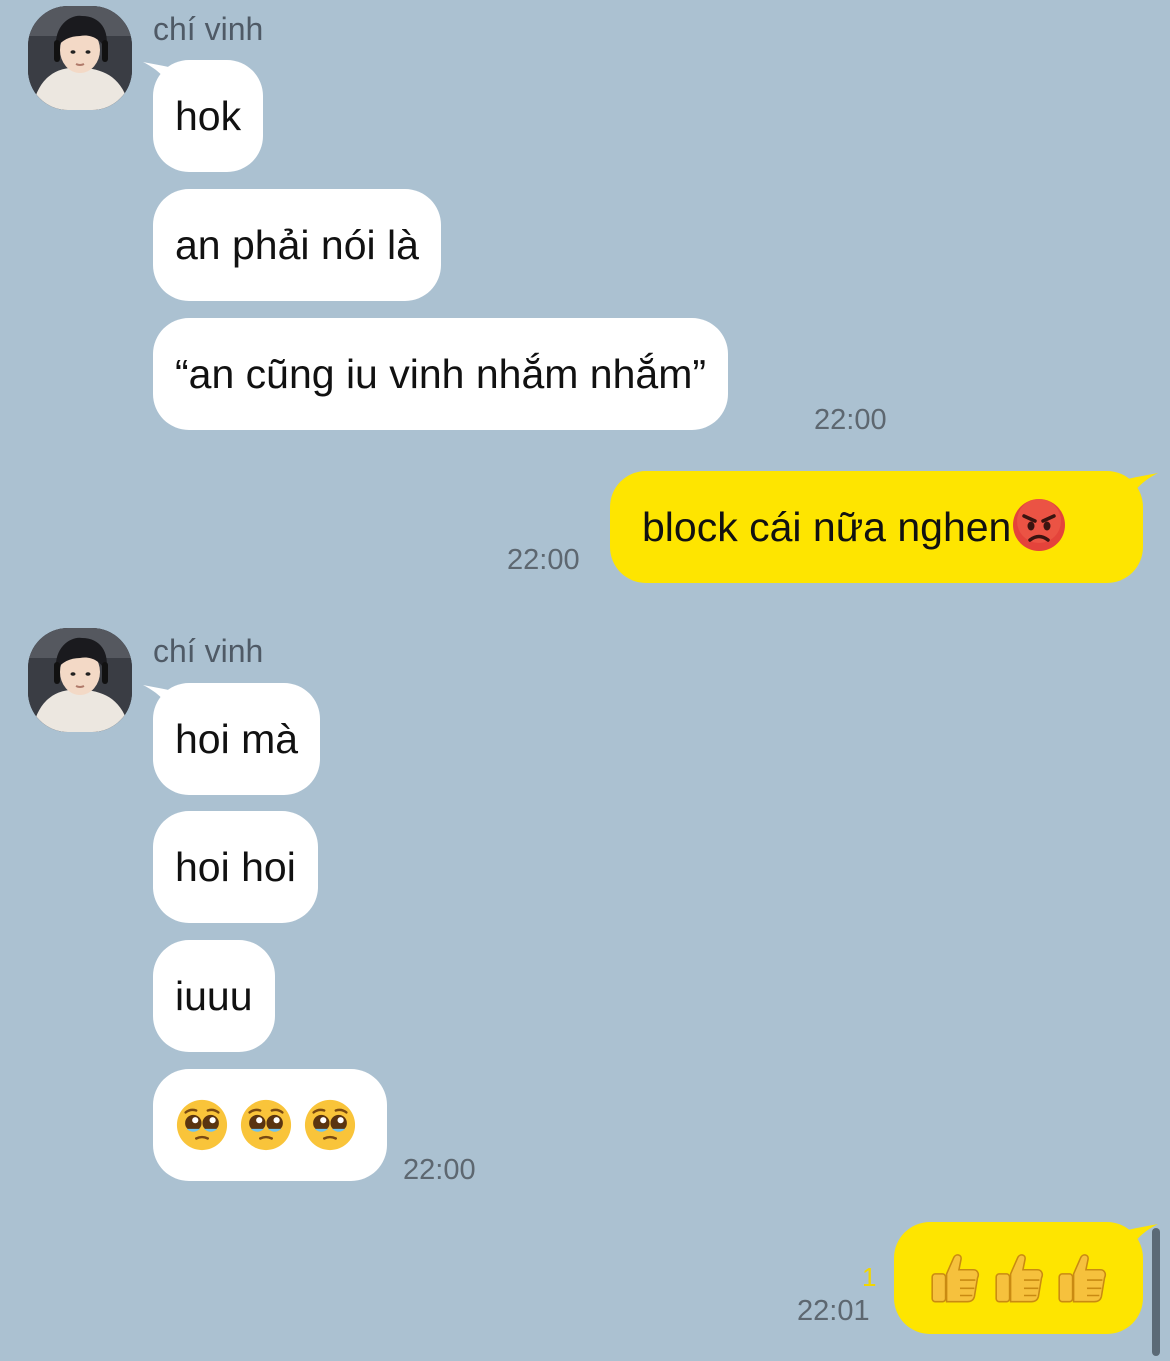  I want to click on message-bubble: iuuu, so click(214, 996).